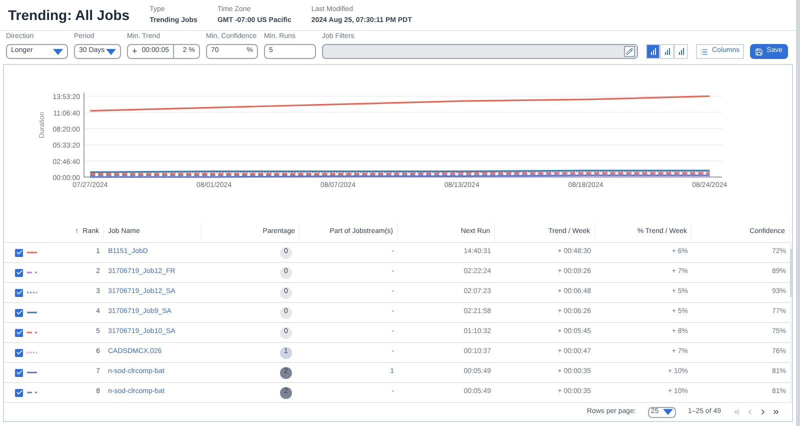  I want to click on sign-toggle: +, so click(135, 51).